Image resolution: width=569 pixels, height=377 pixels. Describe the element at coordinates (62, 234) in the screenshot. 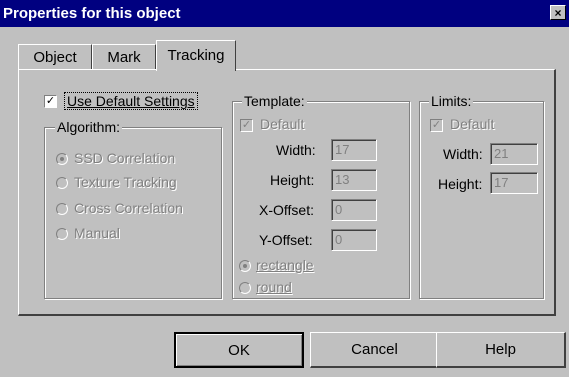

I see `radio-manual` at that location.